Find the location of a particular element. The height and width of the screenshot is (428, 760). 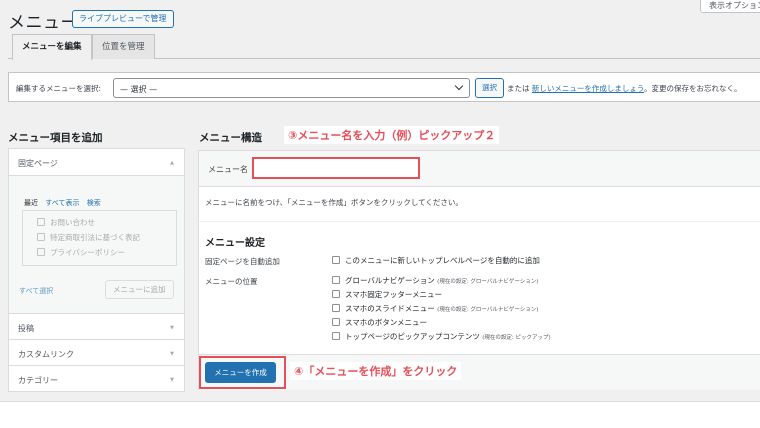

subtab-search: 検索 is located at coordinates (94, 203).